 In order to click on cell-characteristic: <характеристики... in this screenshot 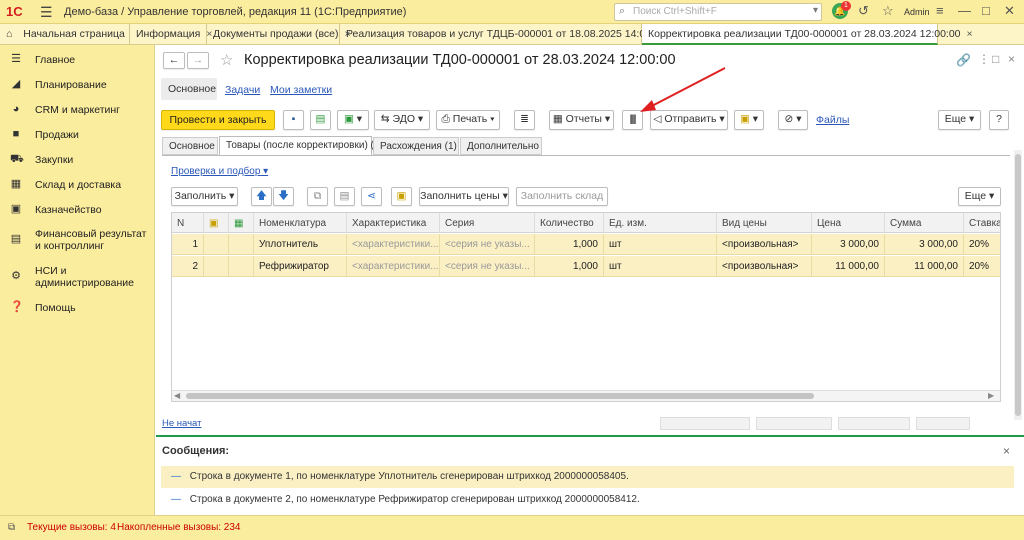, I will do `click(393, 244)`.